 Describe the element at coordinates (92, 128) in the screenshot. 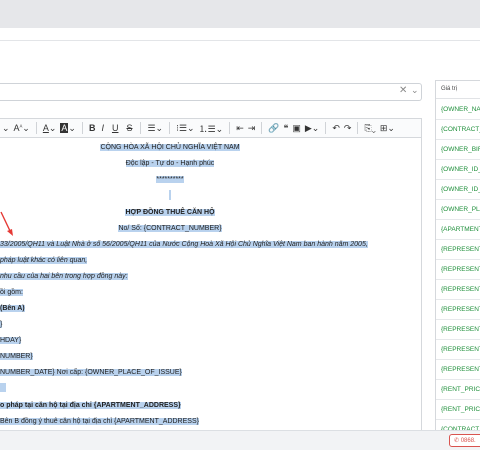

I see `bold-button: B` at that location.